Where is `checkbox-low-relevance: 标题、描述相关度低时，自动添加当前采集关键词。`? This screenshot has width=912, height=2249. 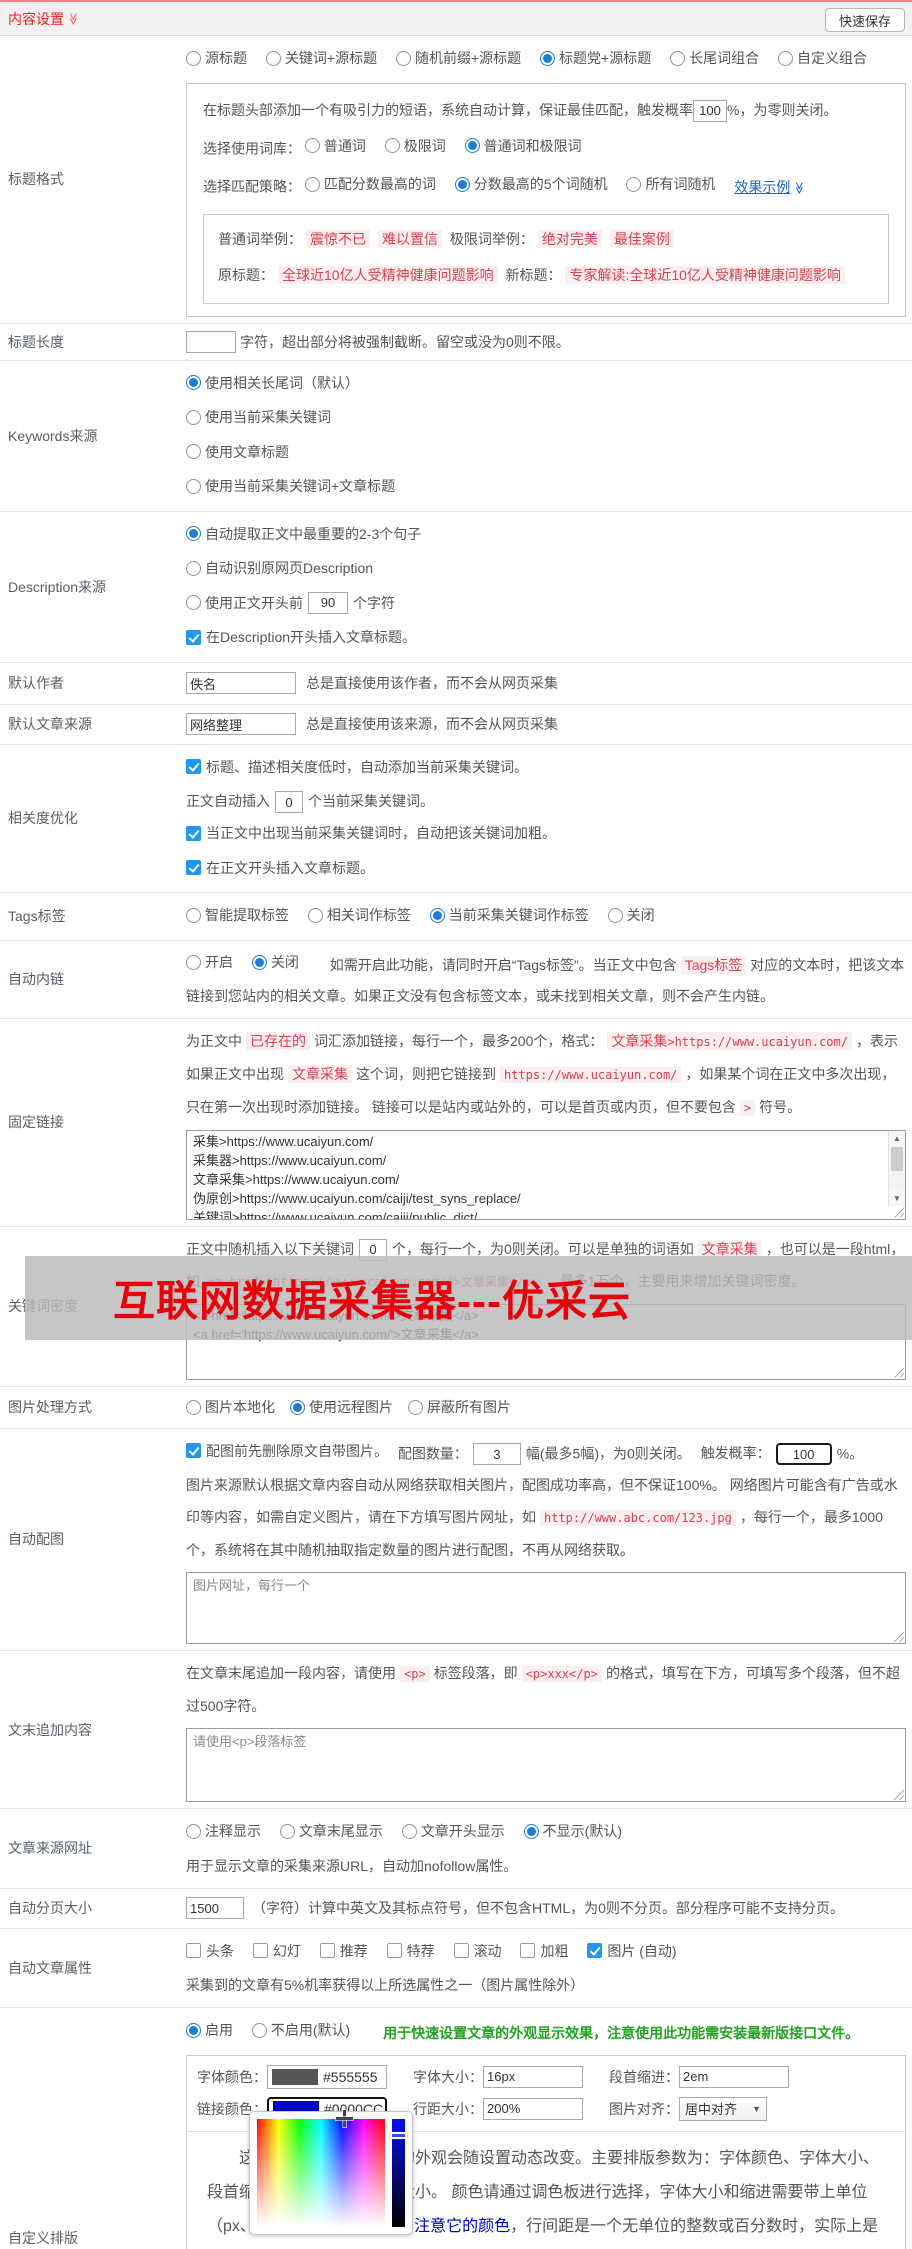
checkbox-low-relevance: 标题、描述相关度低时，自动添加当前采集关键词。 is located at coordinates (357, 767).